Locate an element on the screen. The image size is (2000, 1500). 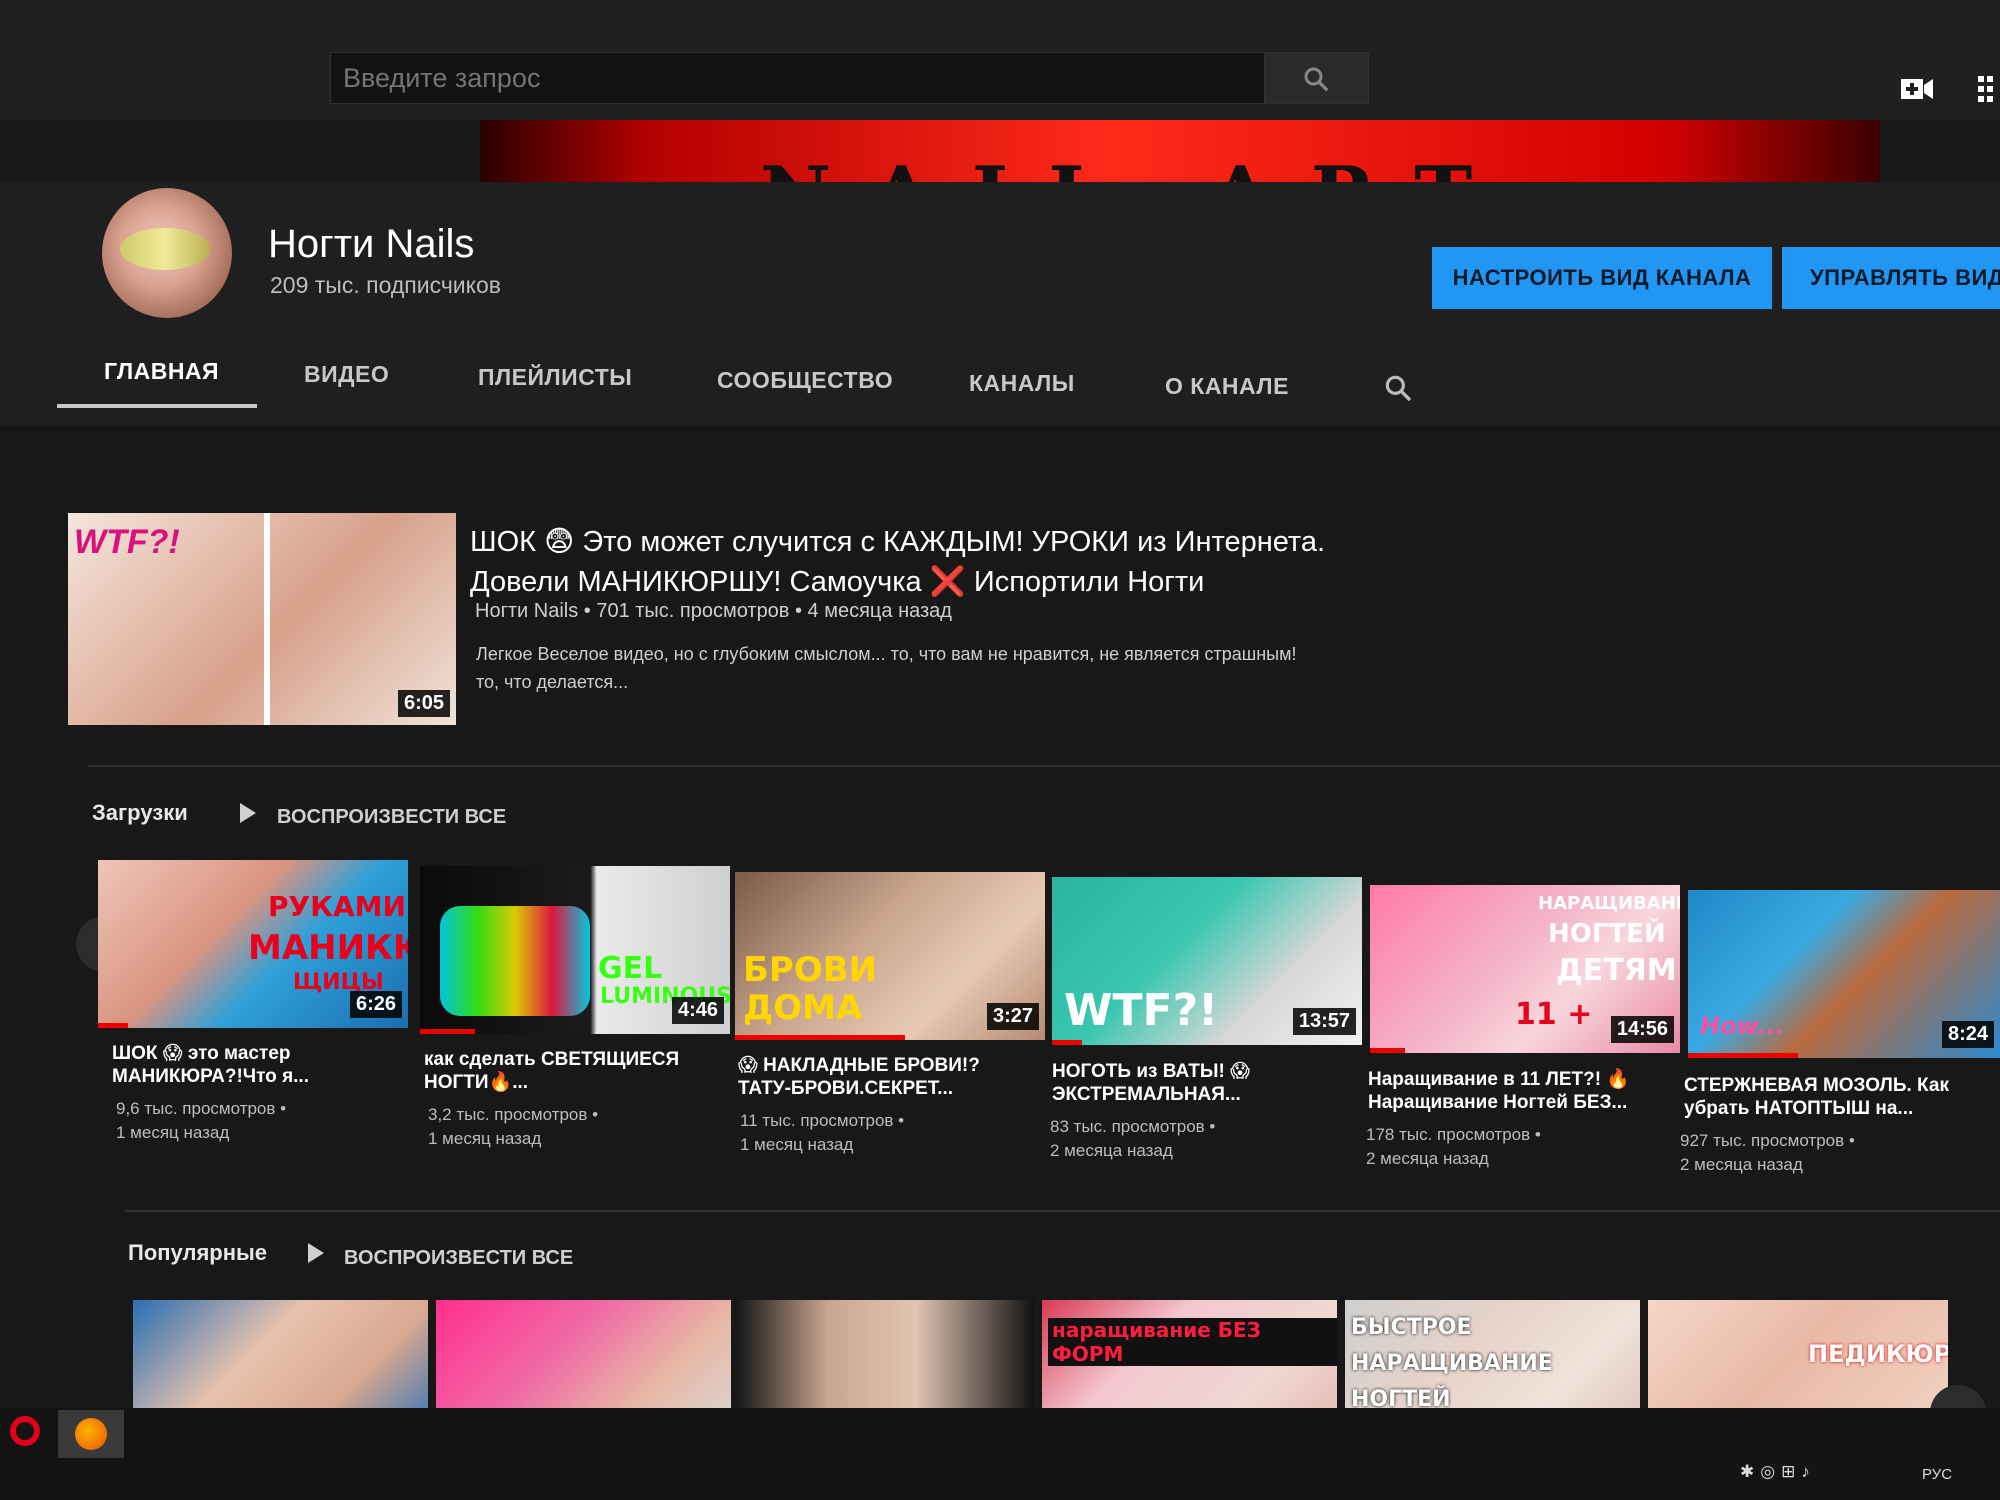
manage-videos-button: УПРАВЛЯТЬ ВИД is located at coordinates (1891, 278).